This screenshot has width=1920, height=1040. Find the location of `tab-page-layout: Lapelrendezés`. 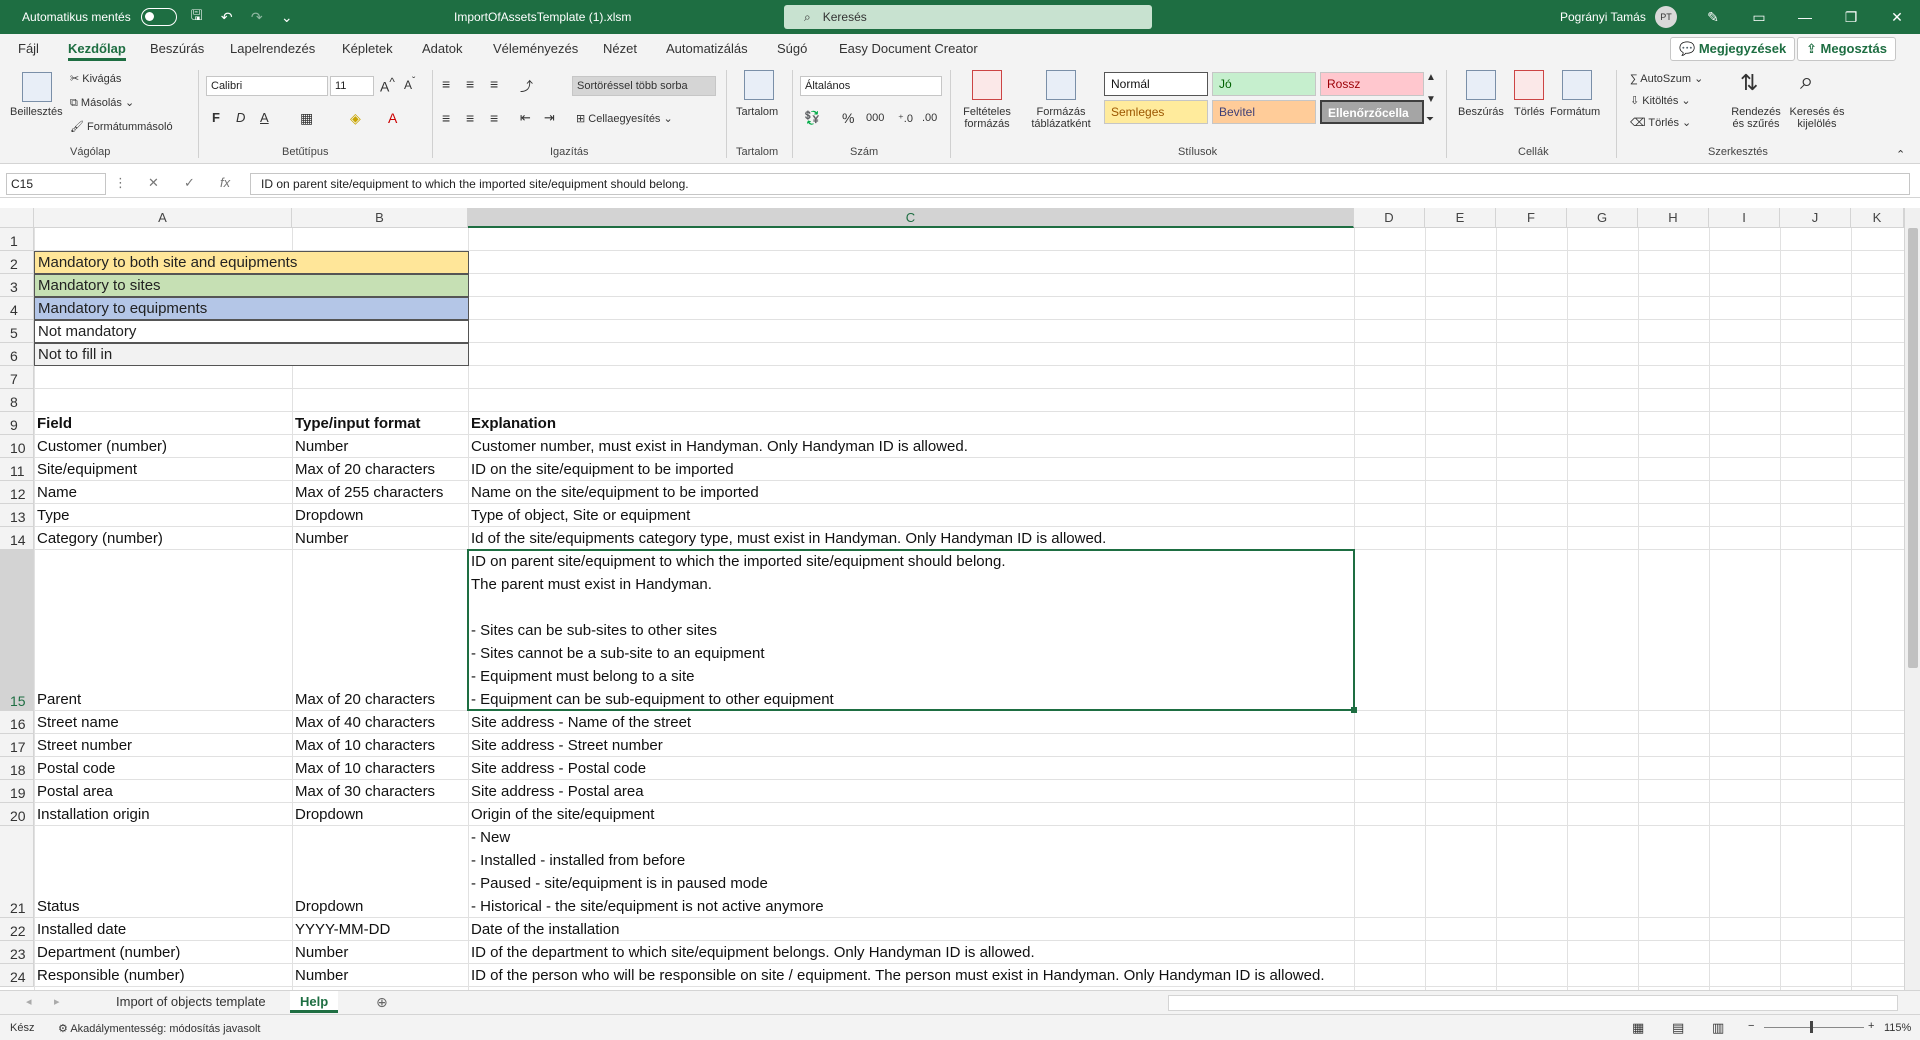

tab-page-layout: Lapelrendezés is located at coordinates (272, 48).